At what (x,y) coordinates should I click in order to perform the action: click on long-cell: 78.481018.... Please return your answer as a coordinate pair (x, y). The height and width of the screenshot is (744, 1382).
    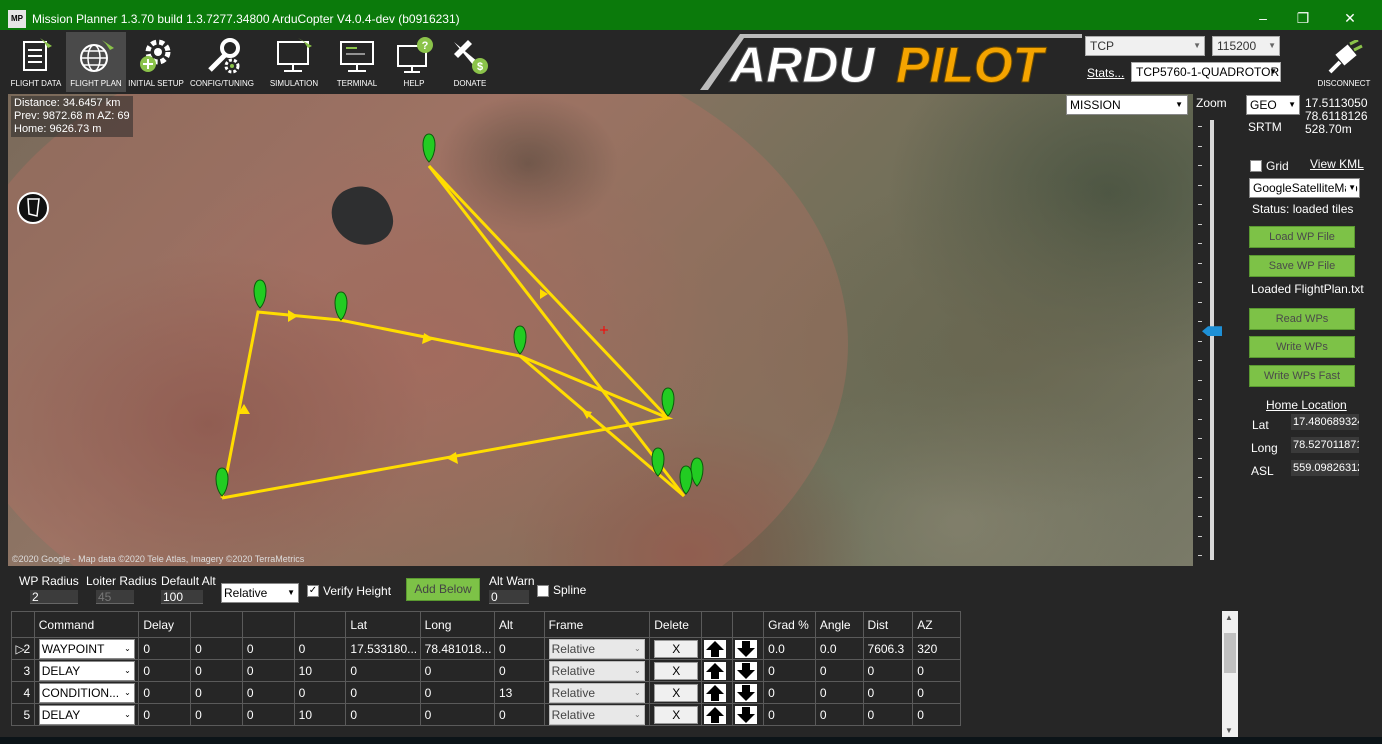
    Looking at the image, I should click on (457, 648).